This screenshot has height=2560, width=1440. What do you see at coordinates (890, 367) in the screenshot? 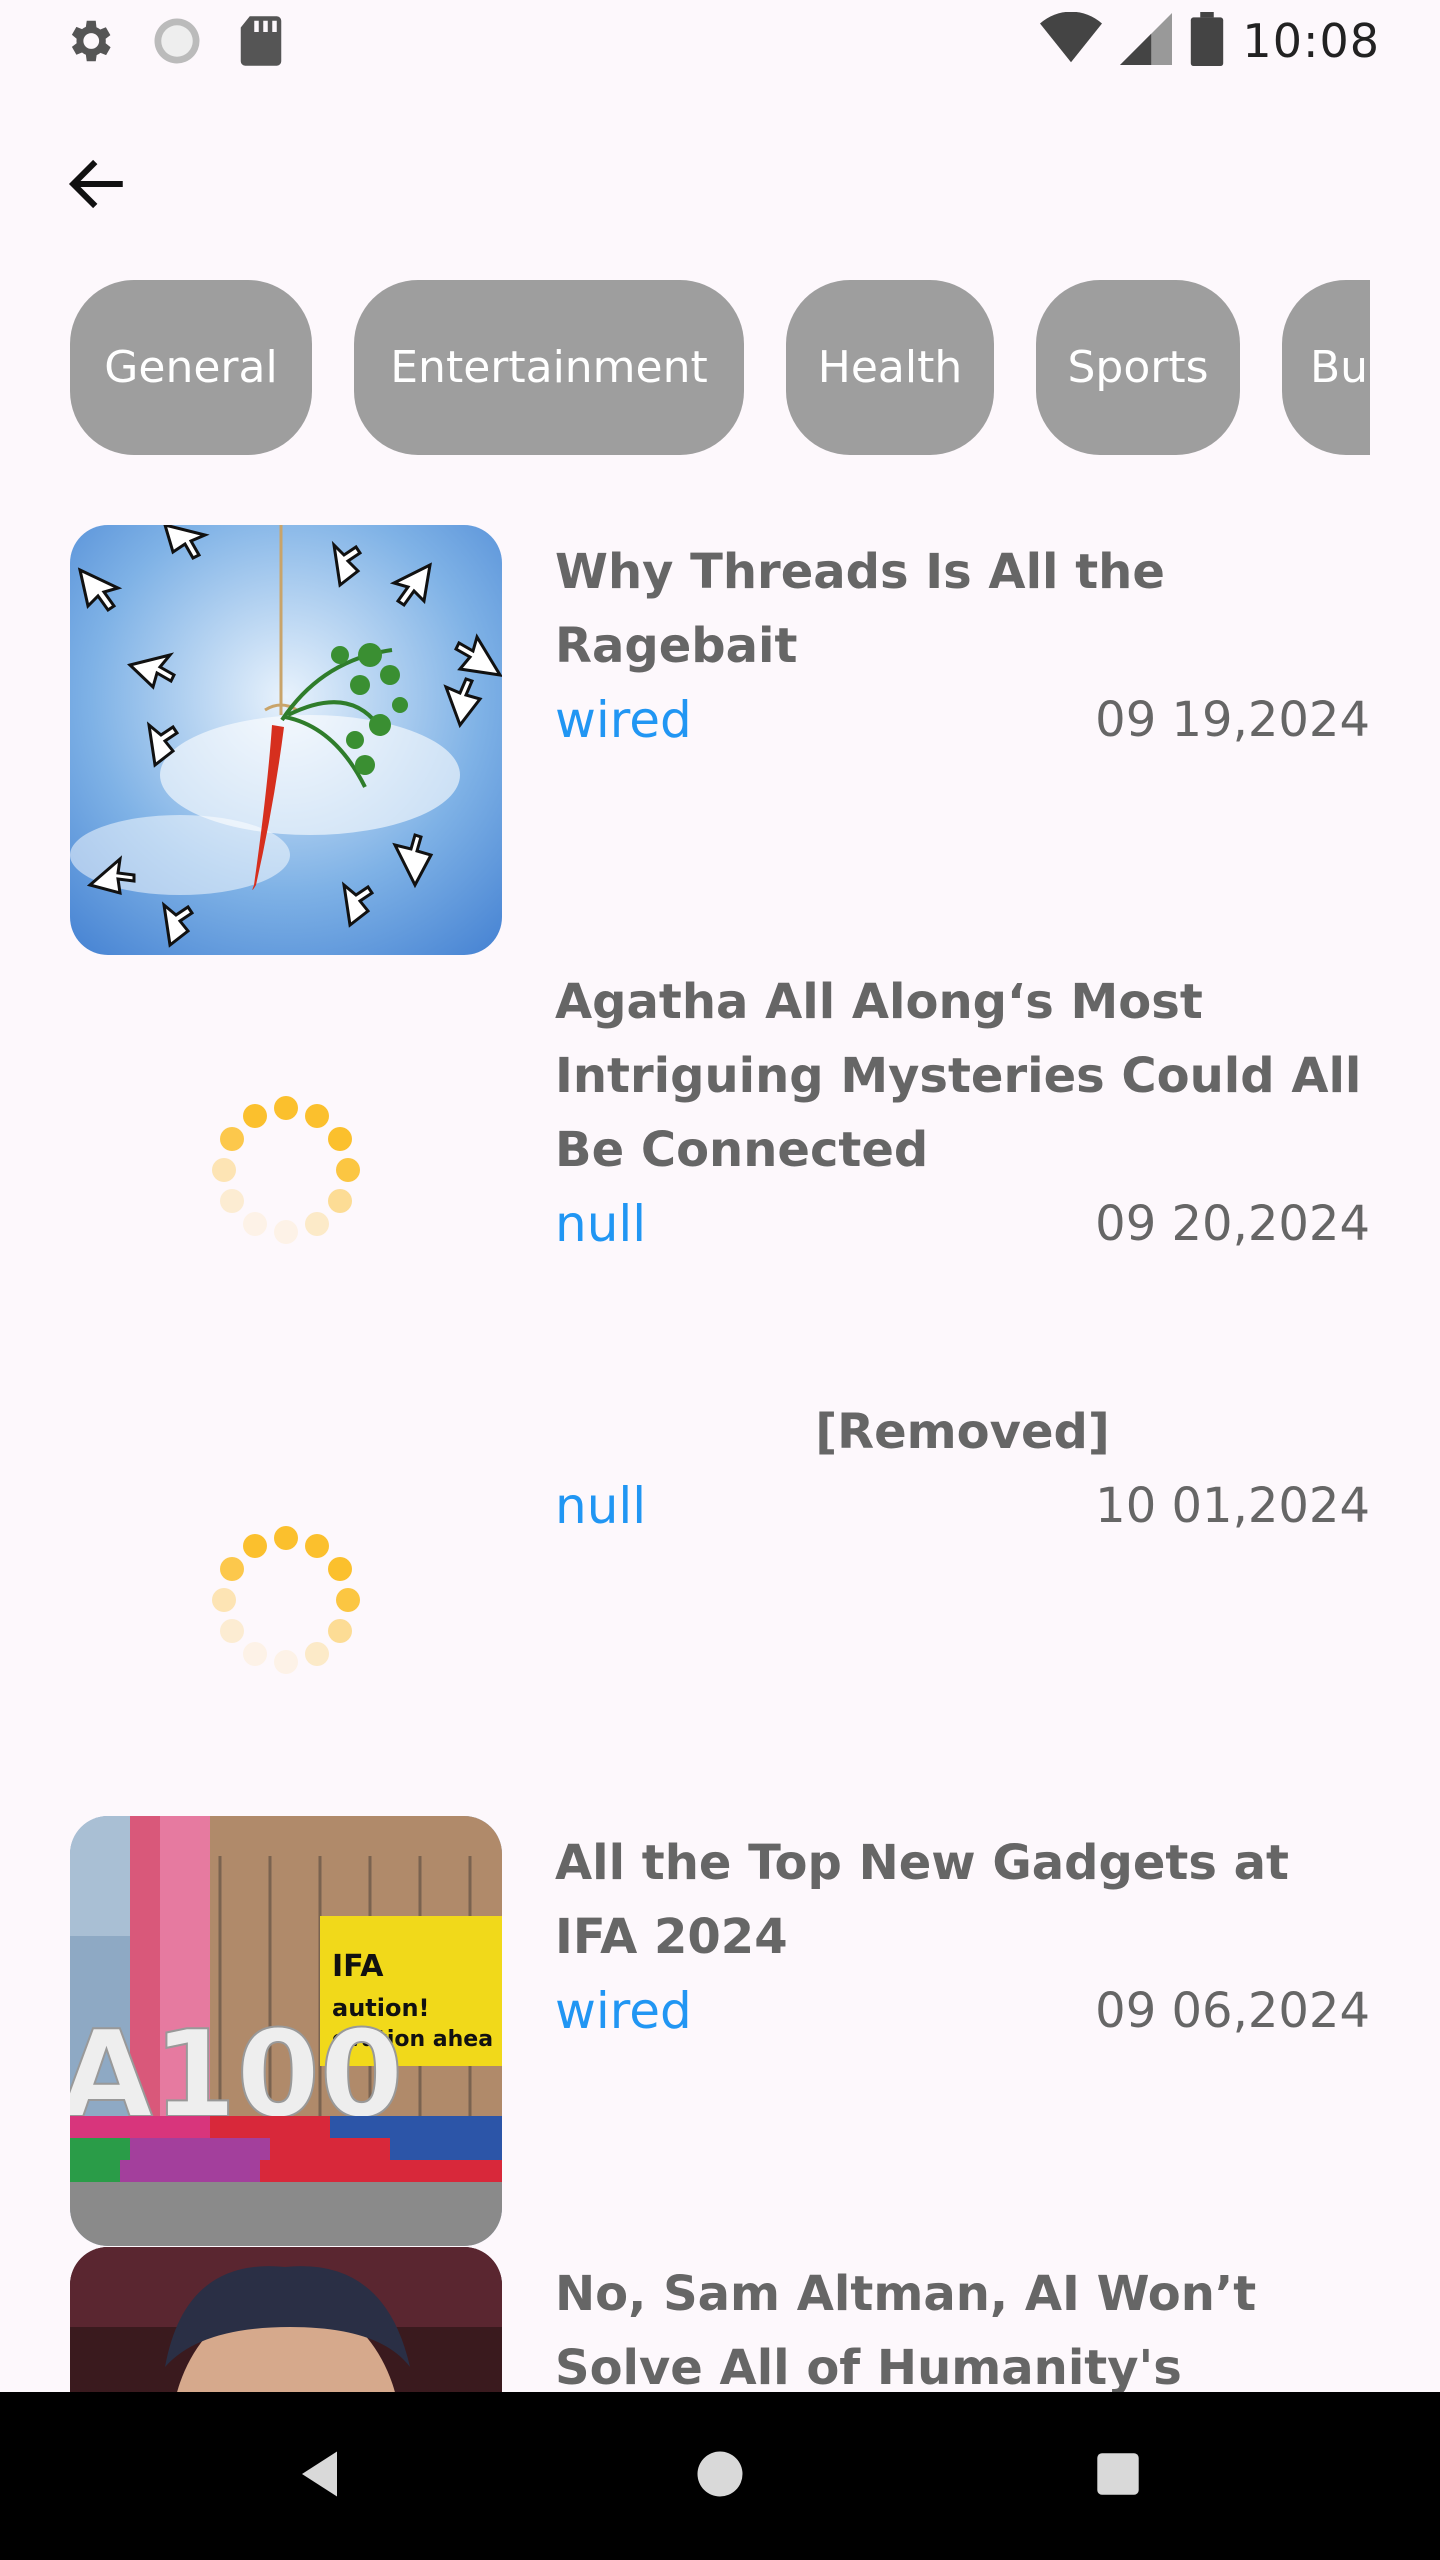
I see `chip-health: Health` at bounding box center [890, 367].